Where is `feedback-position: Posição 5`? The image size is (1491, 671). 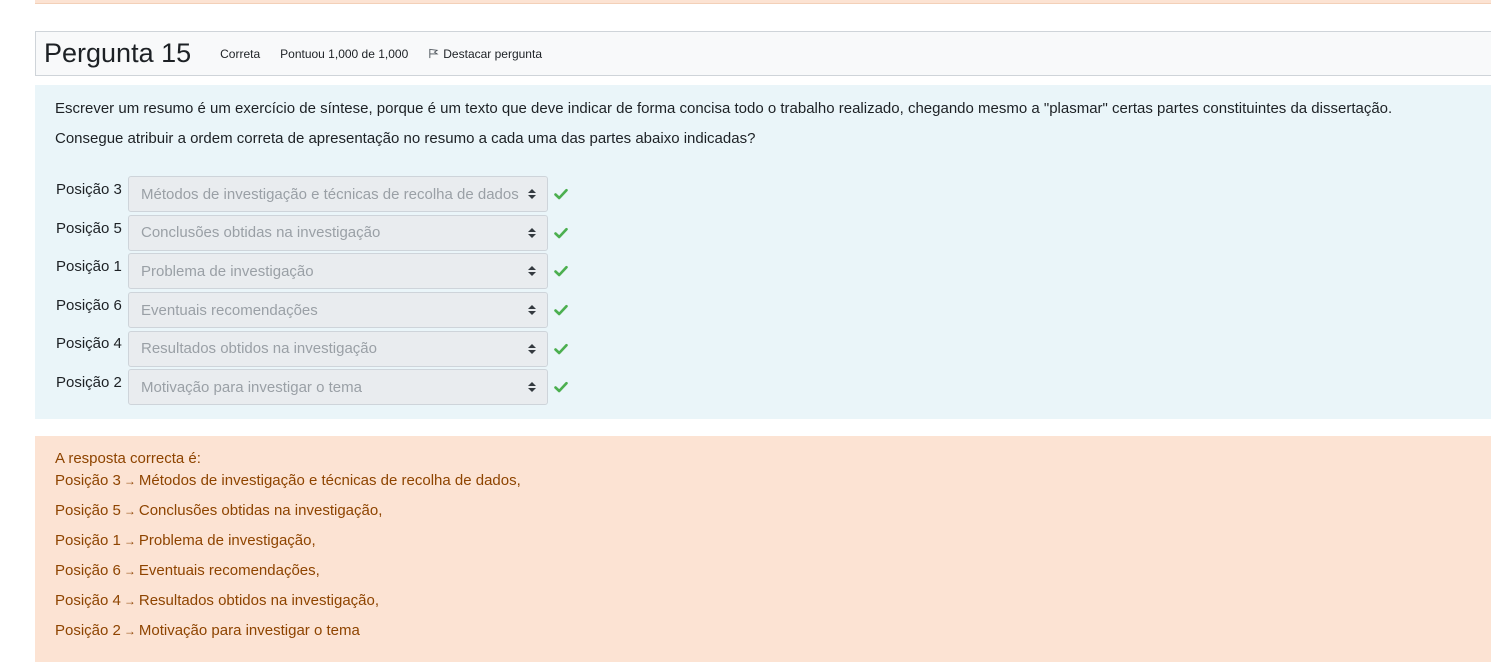 feedback-position: Posição 5 is located at coordinates (88, 510).